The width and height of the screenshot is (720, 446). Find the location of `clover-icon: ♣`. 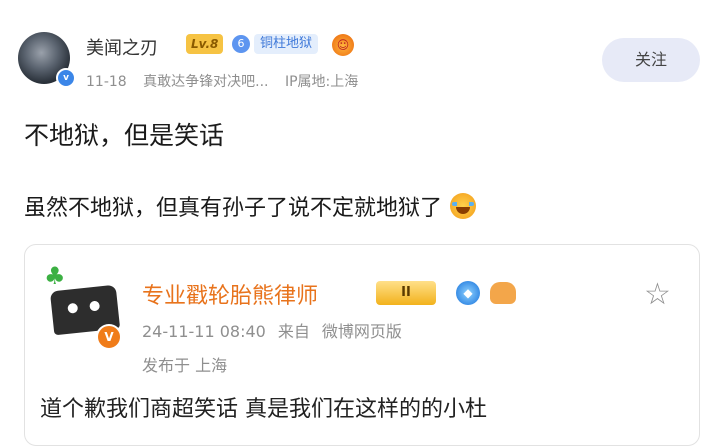

clover-icon: ♣ is located at coordinates (55, 276).